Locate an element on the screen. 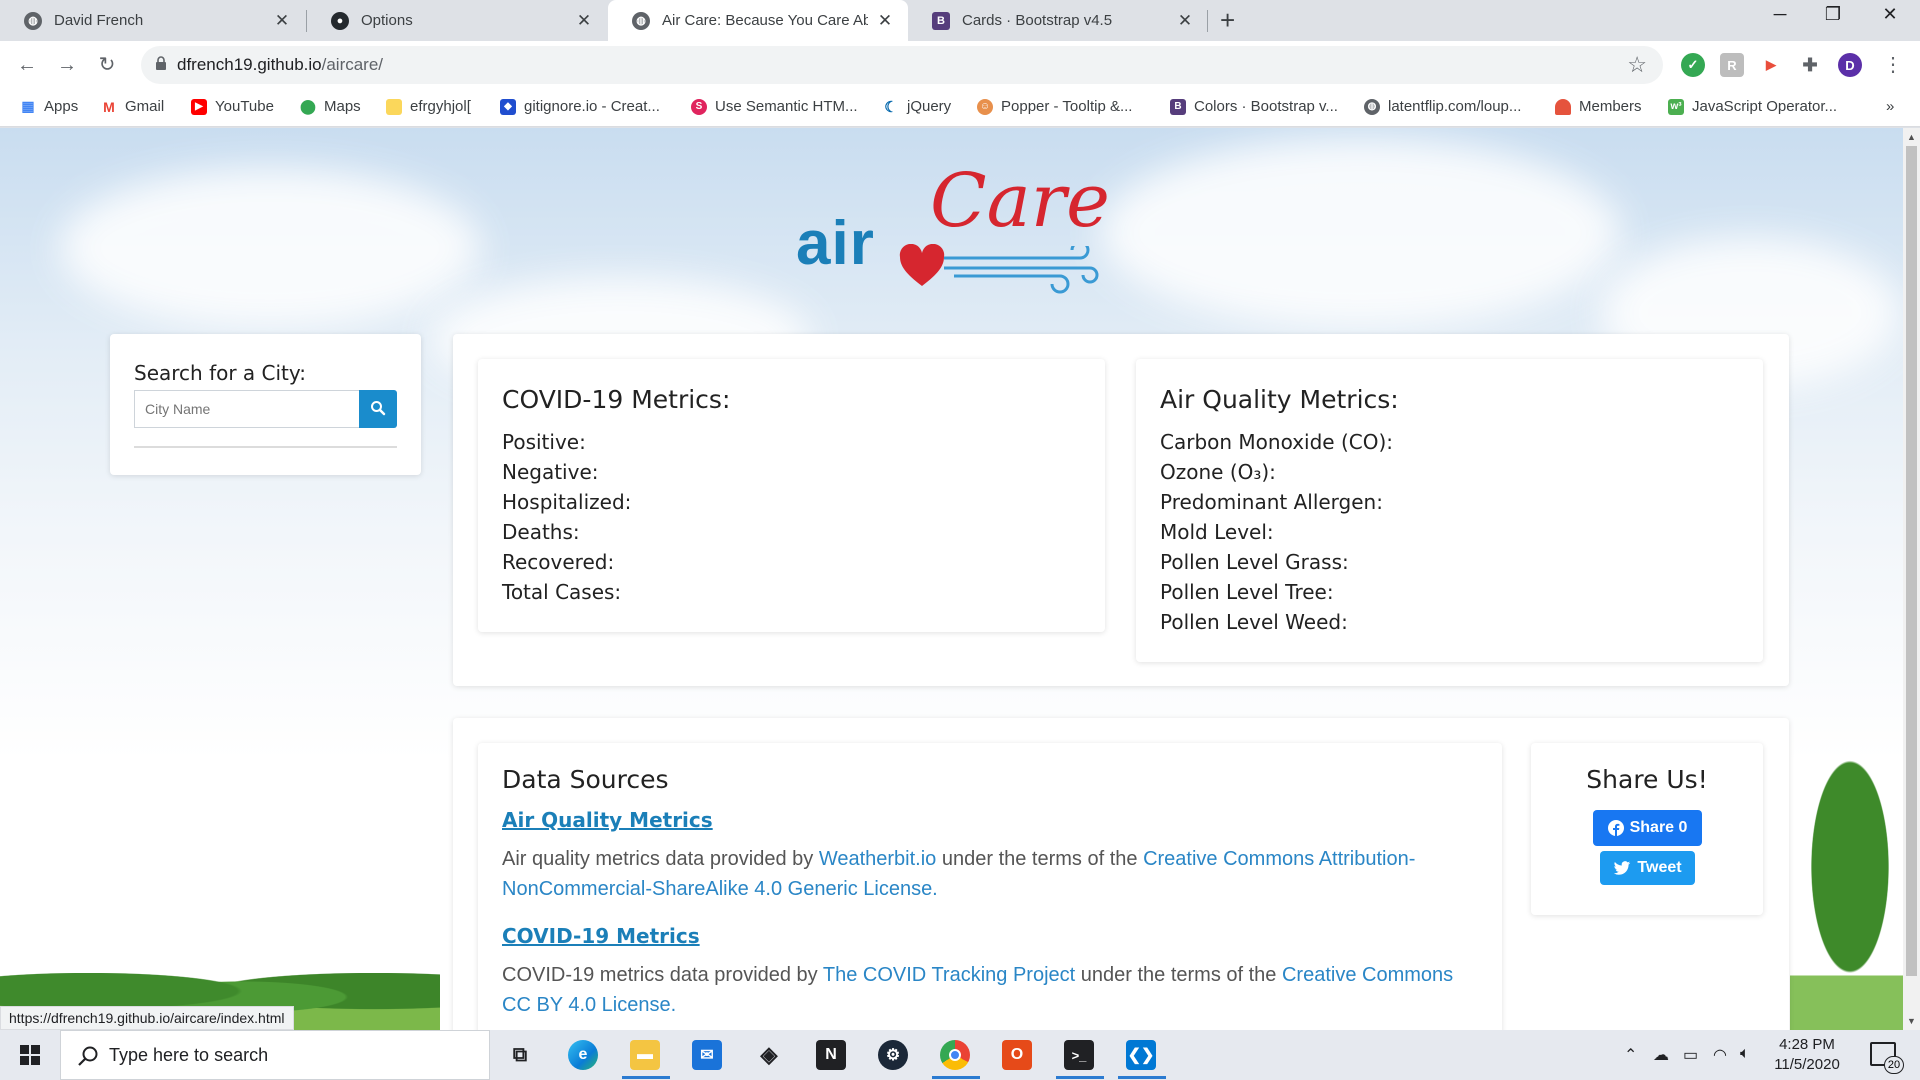 The width and height of the screenshot is (1920, 1080). popper-icon: ☺ is located at coordinates (985, 106).